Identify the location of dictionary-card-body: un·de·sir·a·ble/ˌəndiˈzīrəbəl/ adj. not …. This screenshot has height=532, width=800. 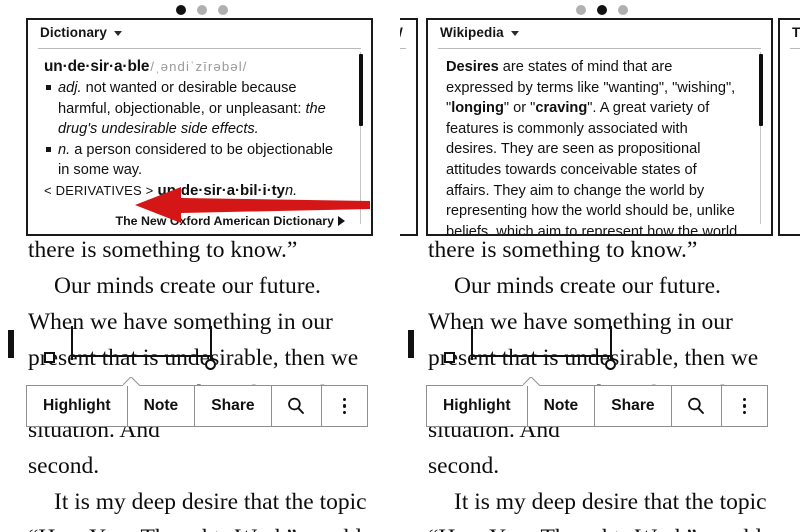
(199, 127).